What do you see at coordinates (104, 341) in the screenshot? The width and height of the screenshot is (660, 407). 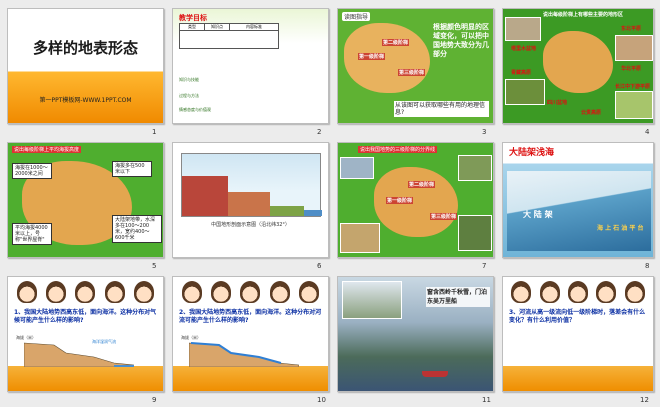 I see `airflow-arrow-label: 海洋湿润气流` at bounding box center [104, 341].